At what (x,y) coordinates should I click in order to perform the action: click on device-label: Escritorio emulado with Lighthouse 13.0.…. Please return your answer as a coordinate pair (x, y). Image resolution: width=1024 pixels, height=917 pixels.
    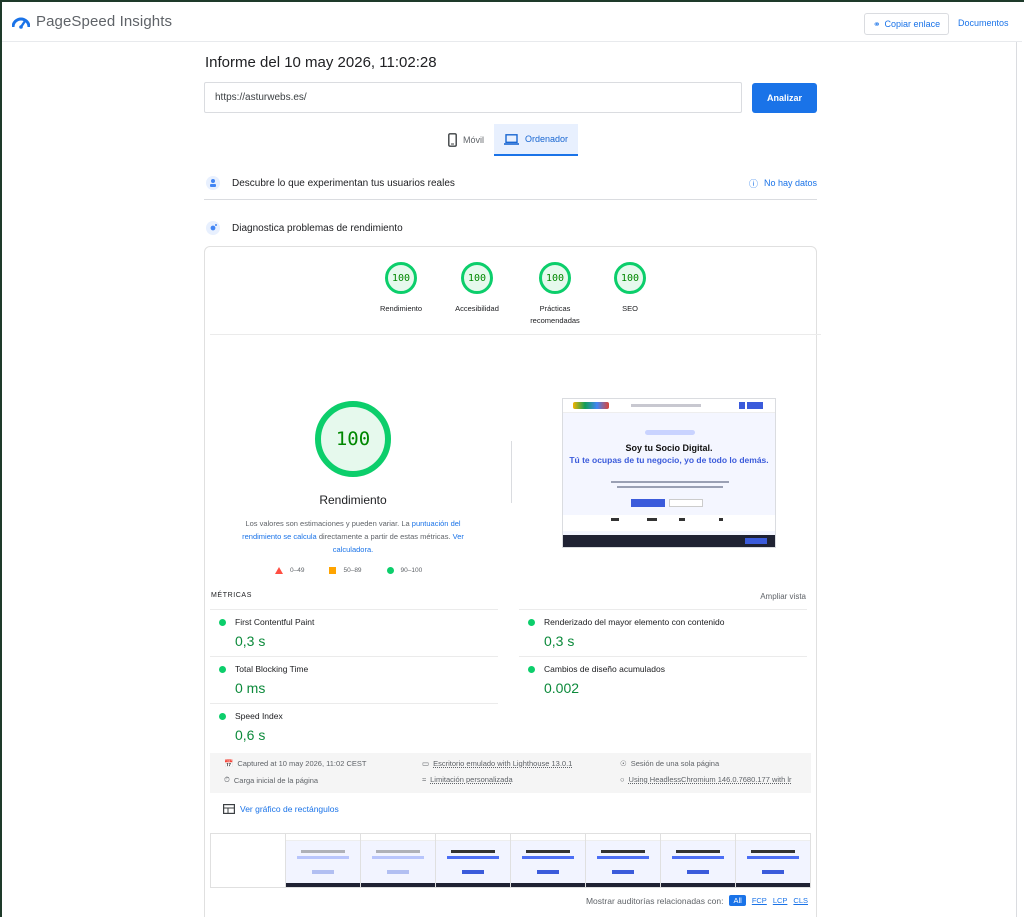
    Looking at the image, I should click on (503, 763).